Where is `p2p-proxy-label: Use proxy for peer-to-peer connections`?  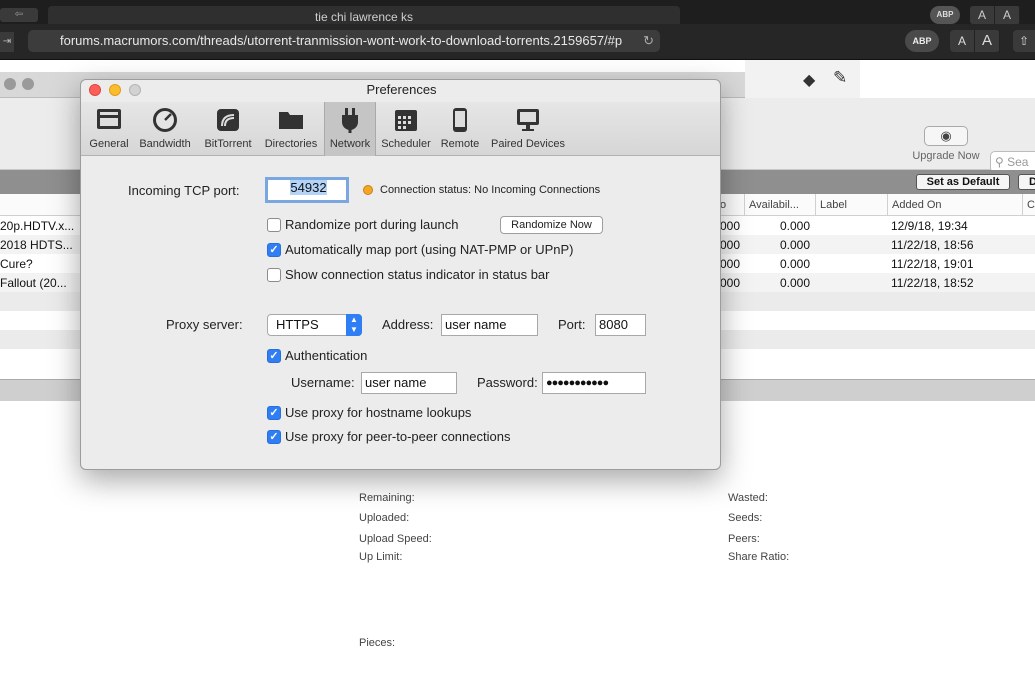
p2p-proxy-label: Use proxy for peer-to-peer connections is located at coordinates (398, 436).